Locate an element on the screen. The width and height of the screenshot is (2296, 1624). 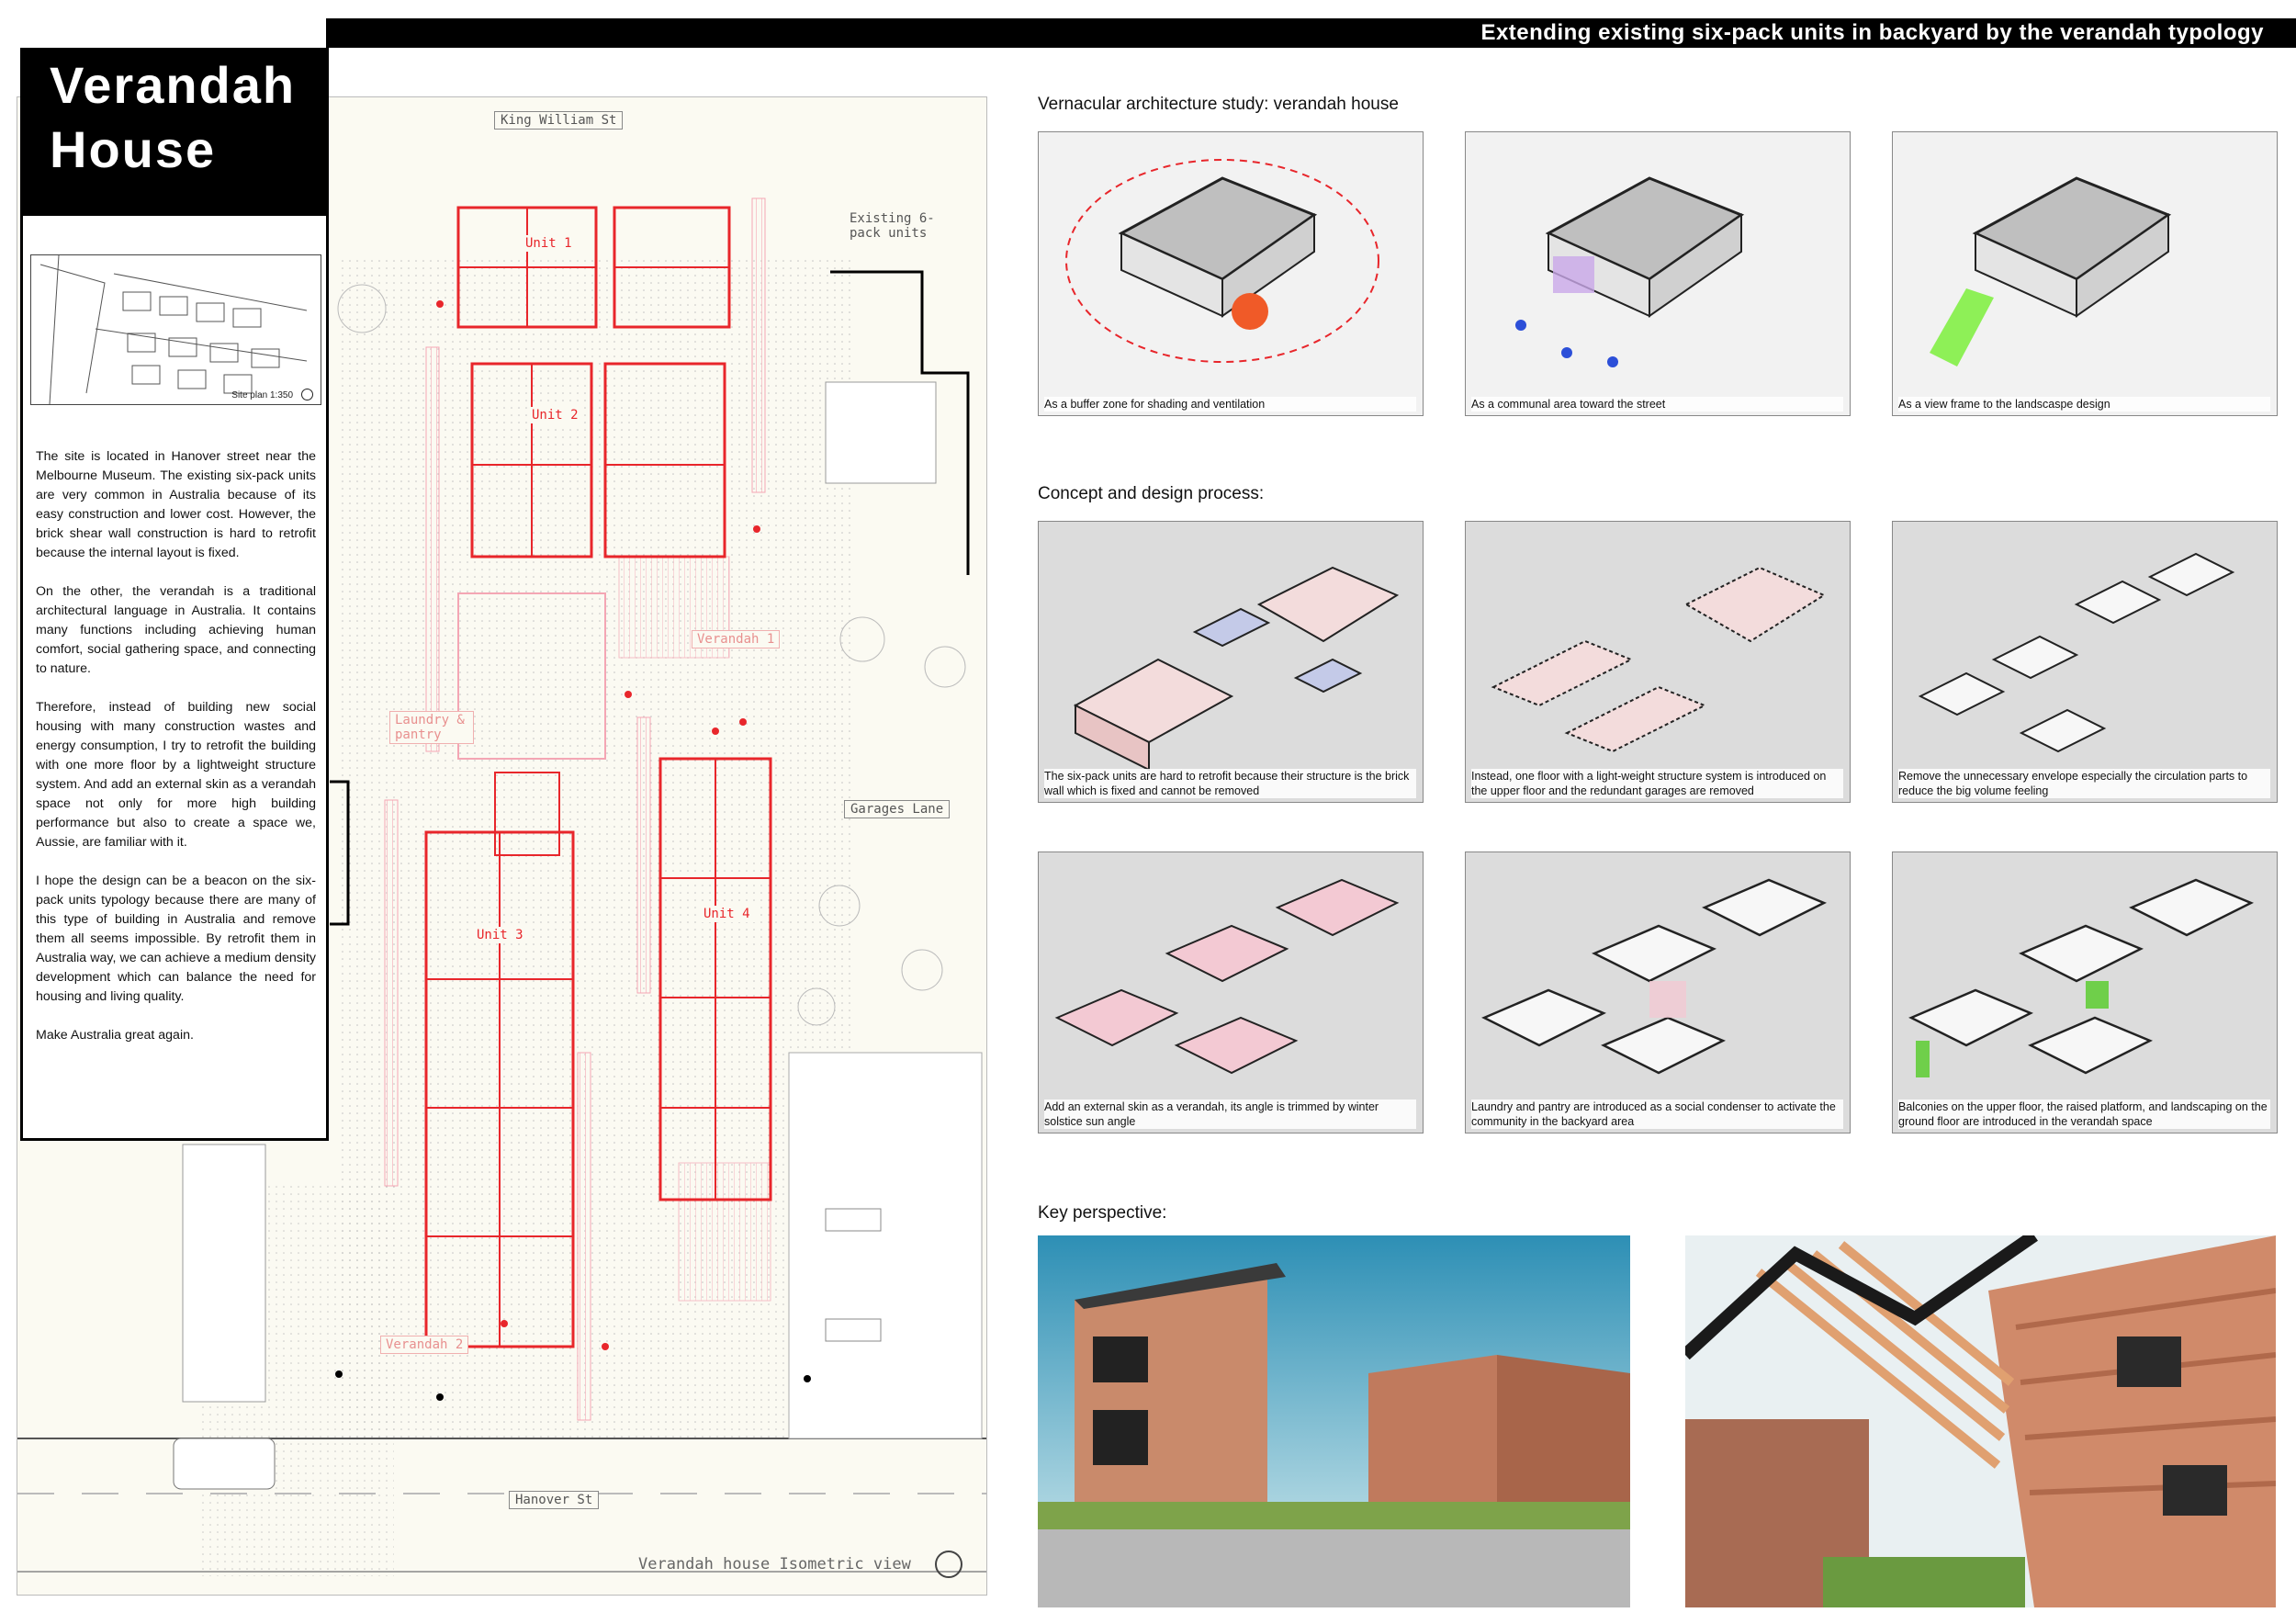
street-label-top: King William St is located at coordinates (559, 120).